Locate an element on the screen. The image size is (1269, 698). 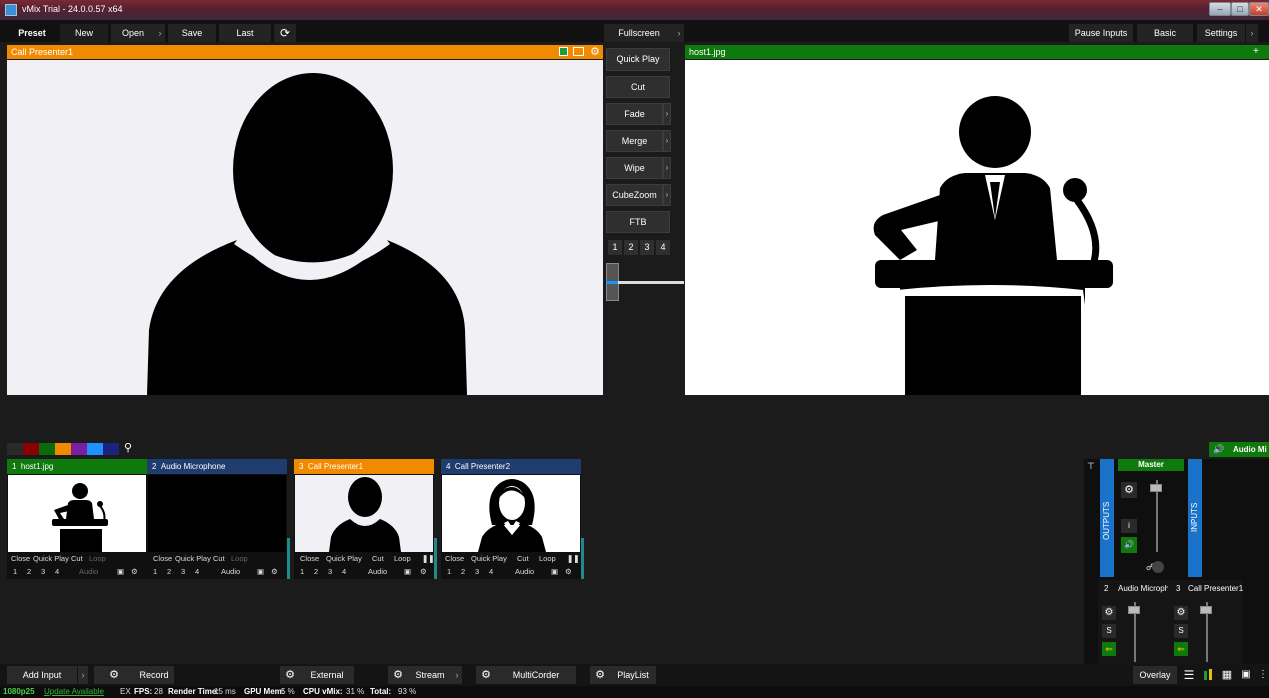
add-input-dropdown-icon: › is located at coordinates (83, 675).